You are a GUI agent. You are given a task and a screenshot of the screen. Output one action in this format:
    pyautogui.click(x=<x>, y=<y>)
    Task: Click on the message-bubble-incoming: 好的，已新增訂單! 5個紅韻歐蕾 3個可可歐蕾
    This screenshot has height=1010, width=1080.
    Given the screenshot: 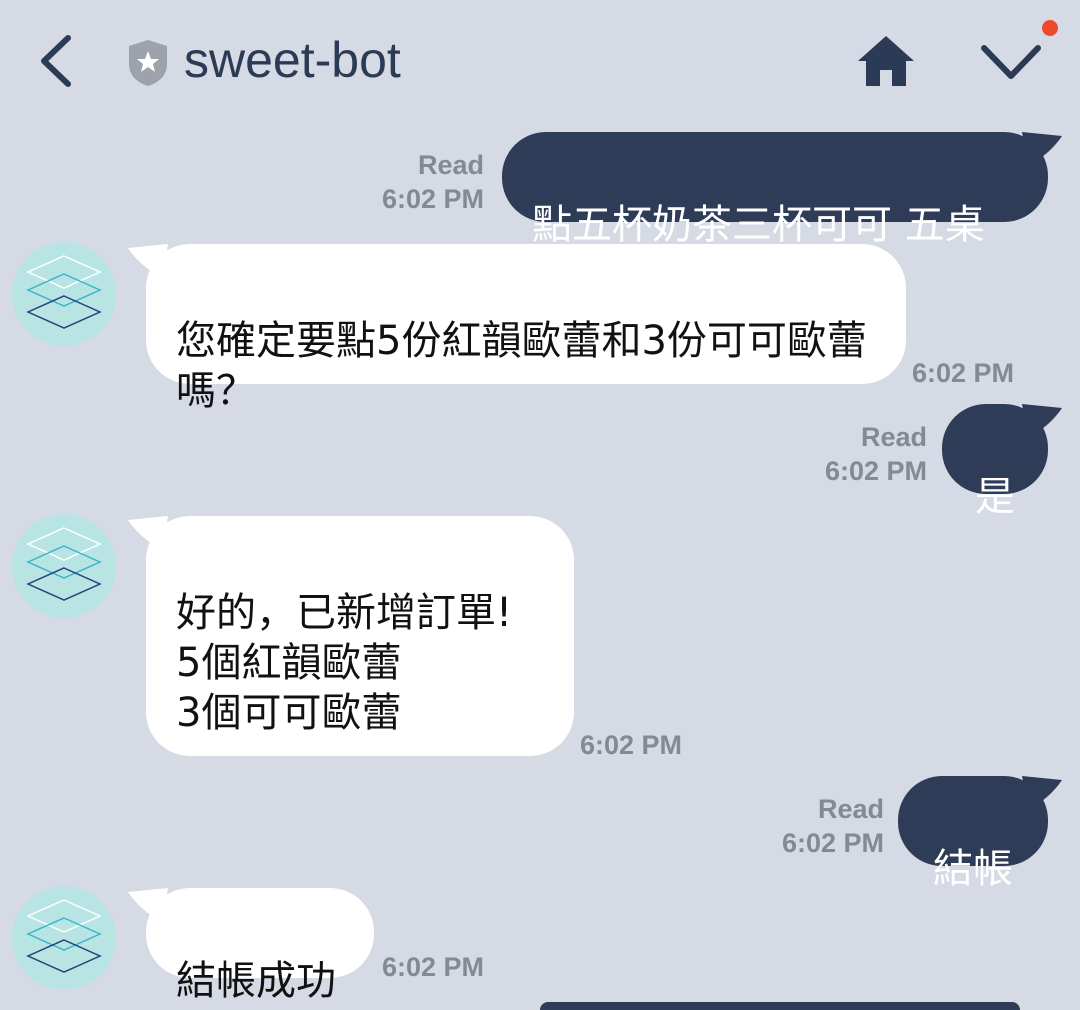 What is the action you would take?
    pyautogui.click(x=360, y=636)
    